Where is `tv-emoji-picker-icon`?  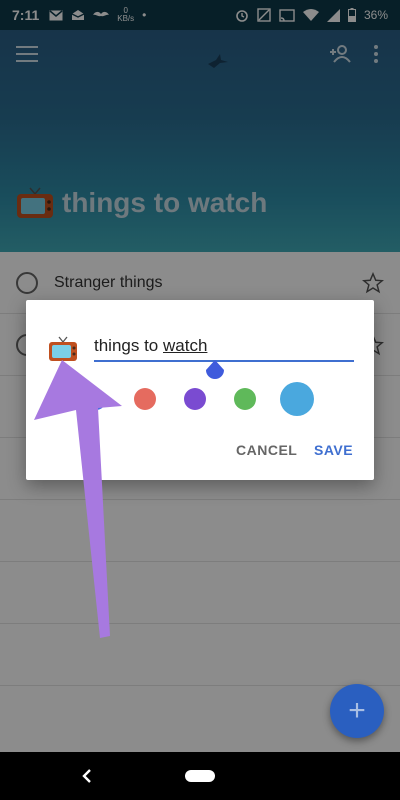
tv-emoji-picker-icon is located at coordinates (63, 349).